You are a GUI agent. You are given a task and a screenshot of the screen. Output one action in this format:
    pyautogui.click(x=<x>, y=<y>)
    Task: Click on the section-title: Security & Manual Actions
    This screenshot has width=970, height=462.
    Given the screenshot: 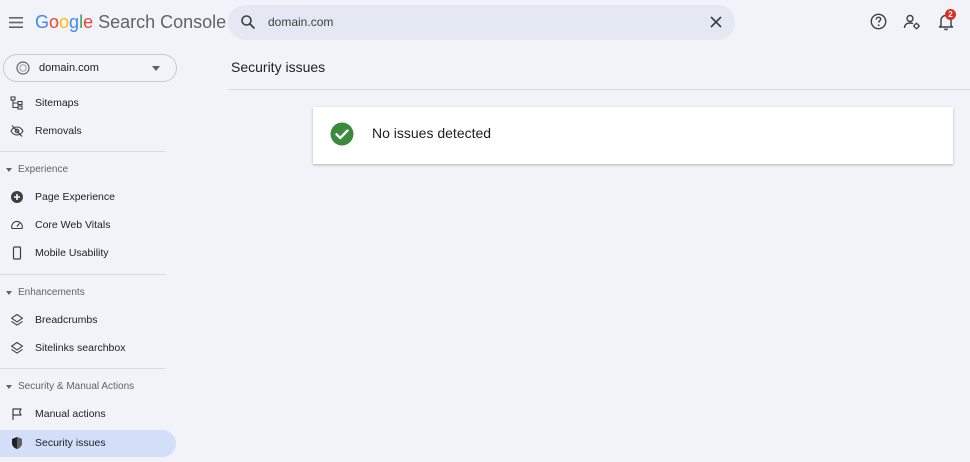 What is the action you would take?
    pyautogui.click(x=76, y=386)
    